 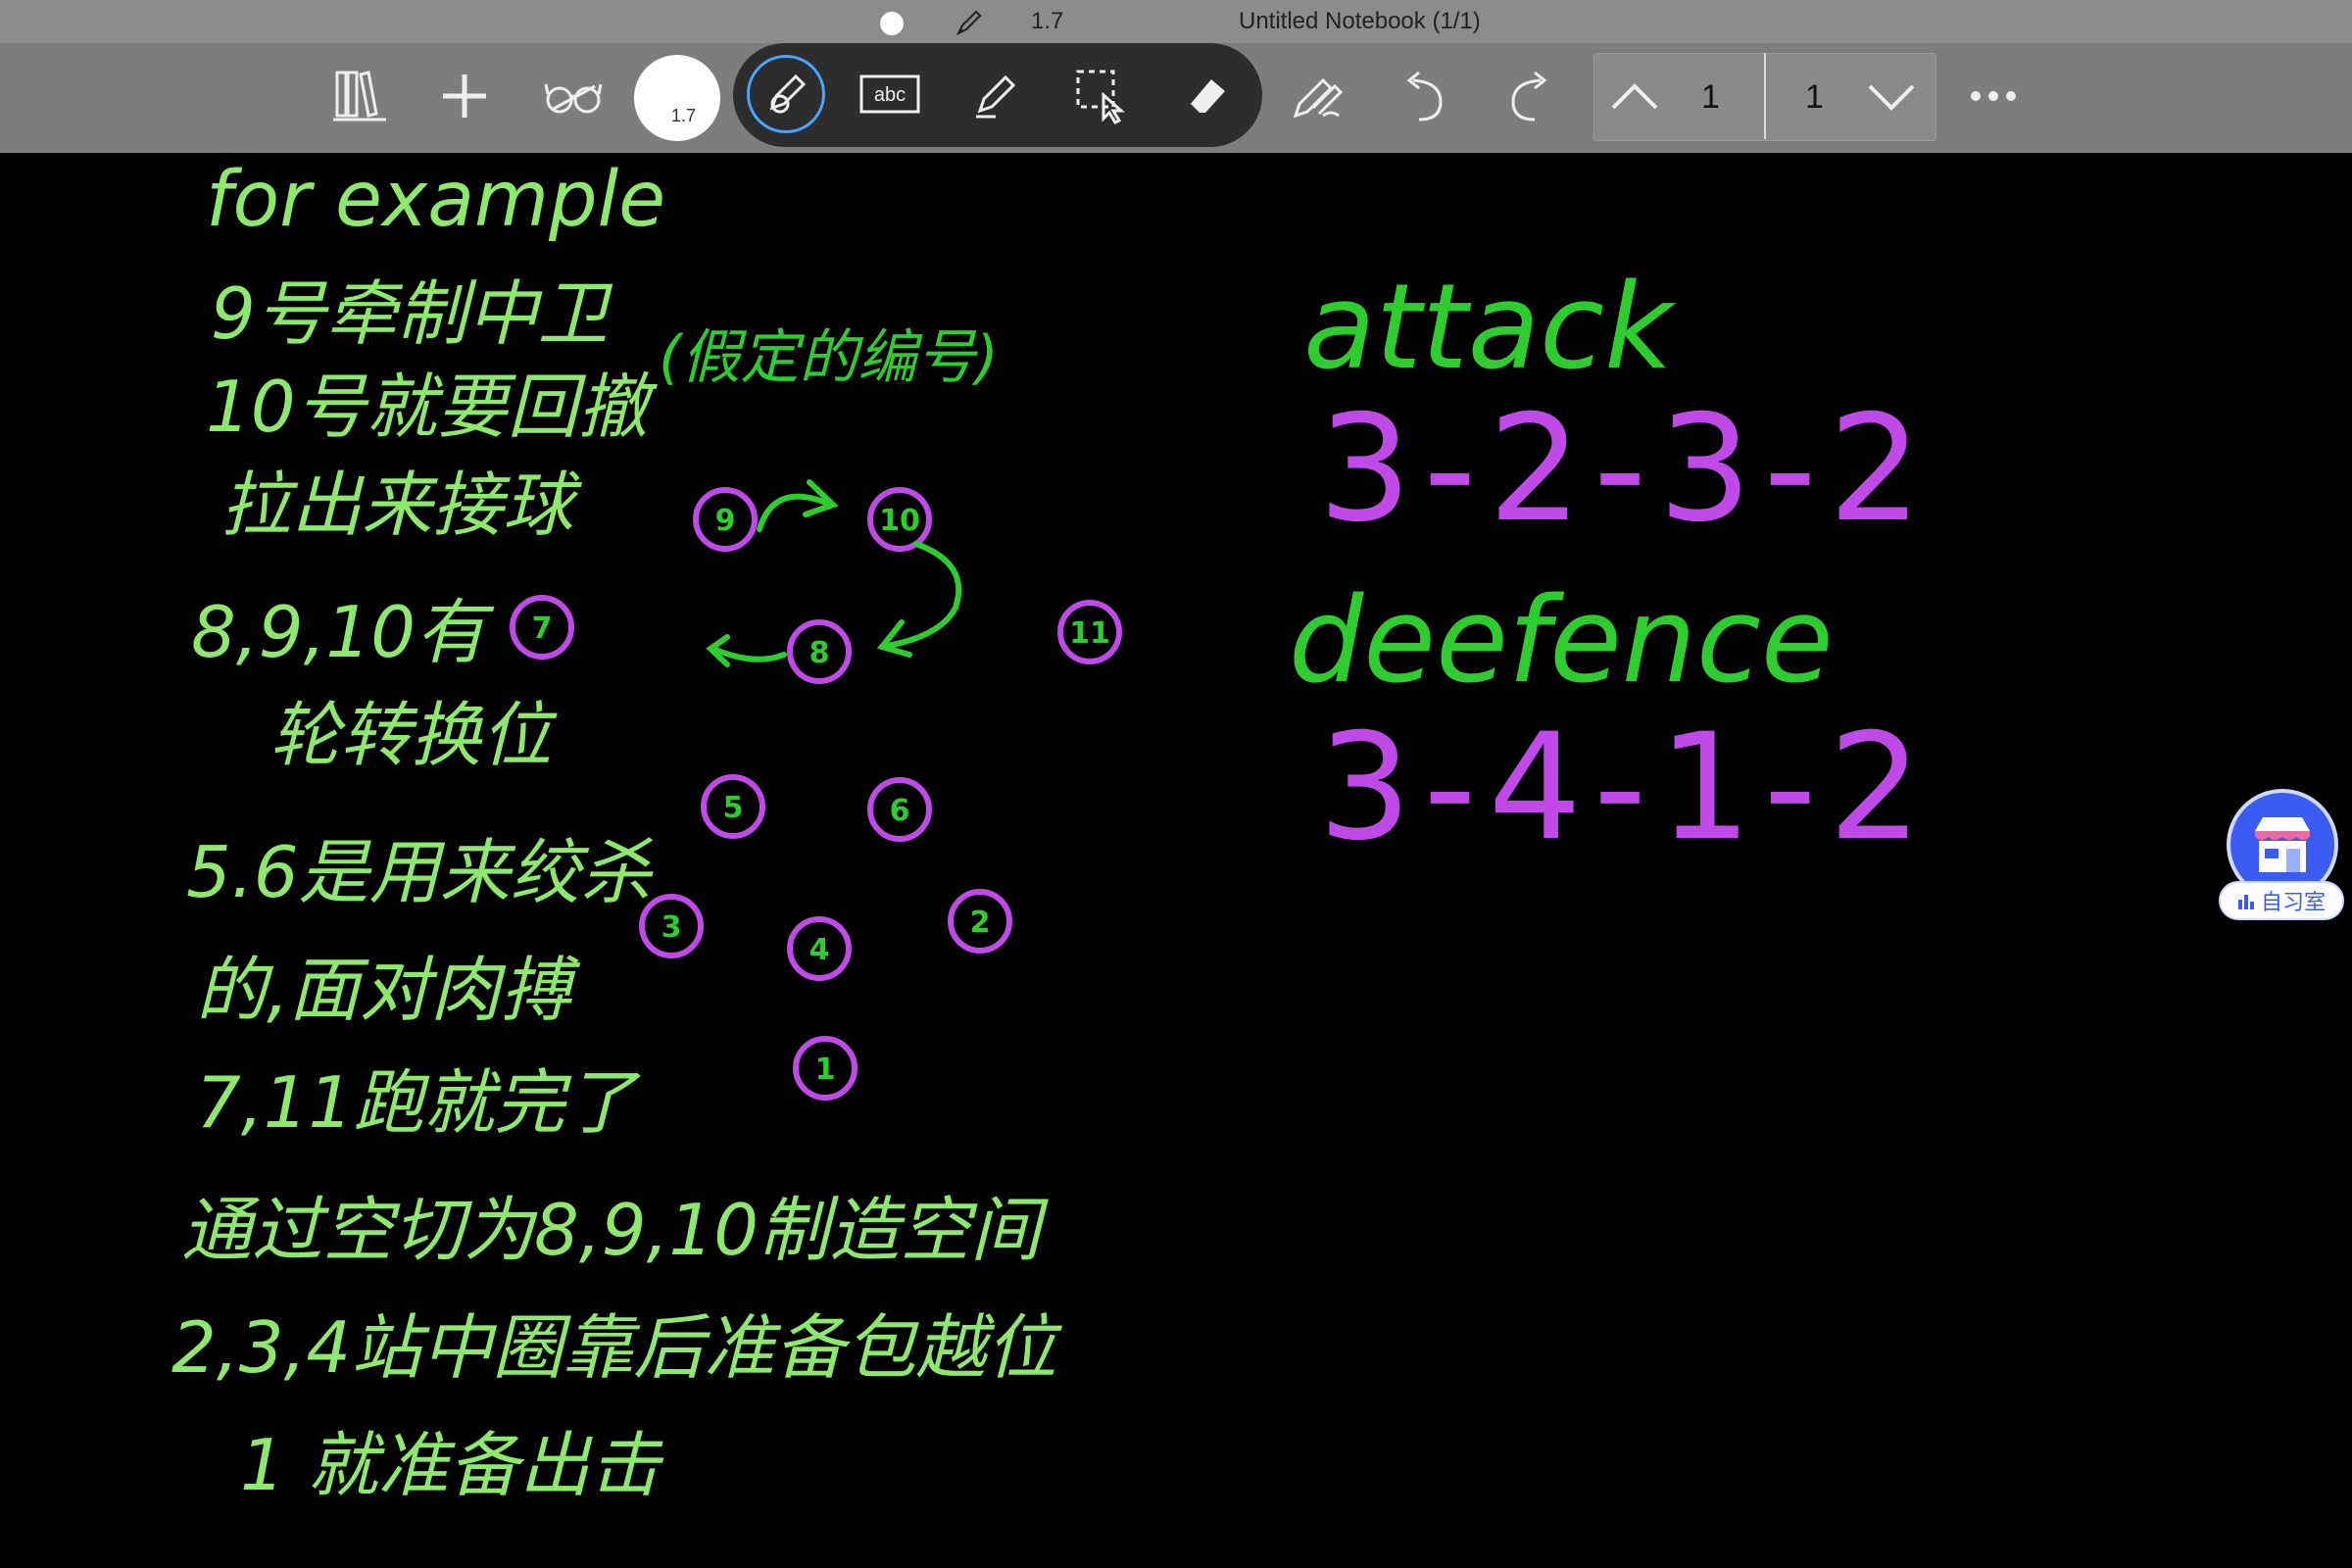 What do you see at coordinates (388, 990) in the screenshot?
I see `note-line-physical: 的,面对肉搏` at bounding box center [388, 990].